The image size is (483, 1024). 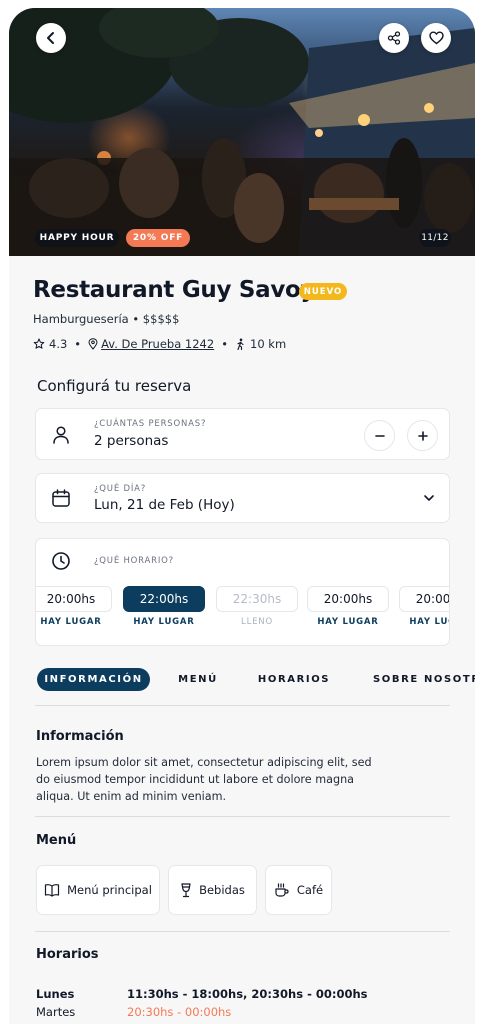 What do you see at coordinates (186, 889) in the screenshot?
I see `wine-glass-icon` at bounding box center [186, 889].